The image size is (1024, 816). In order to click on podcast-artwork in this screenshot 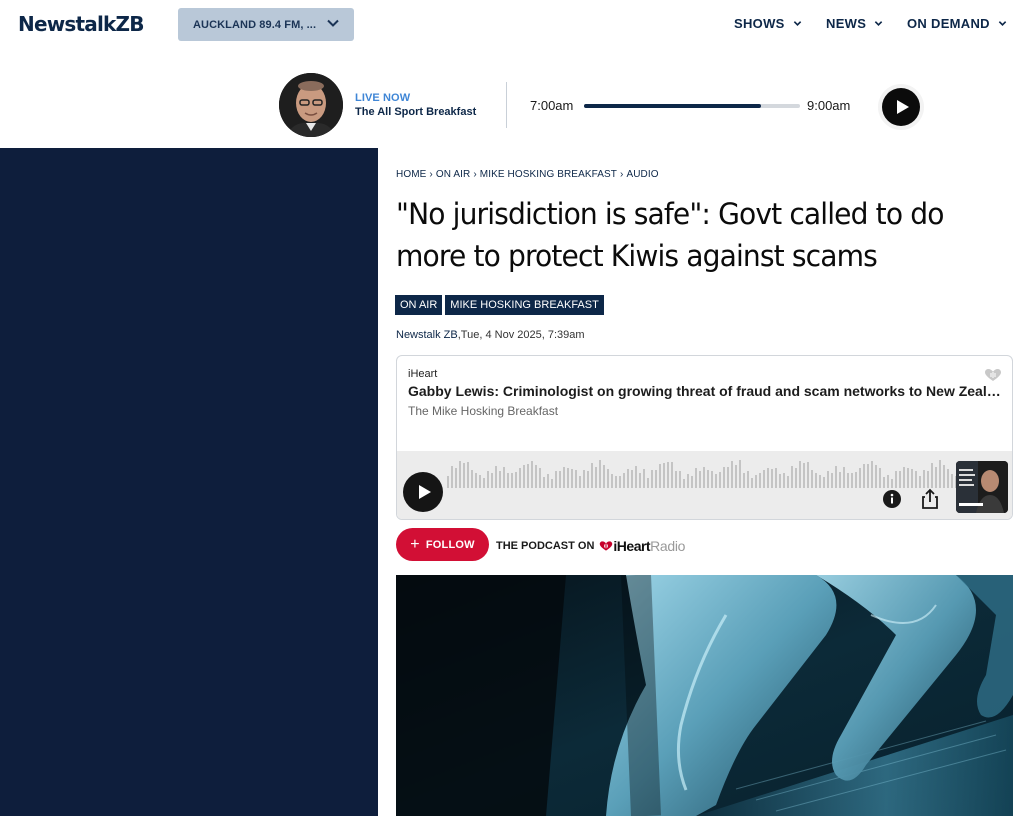, I will do `click(982, 487)`.